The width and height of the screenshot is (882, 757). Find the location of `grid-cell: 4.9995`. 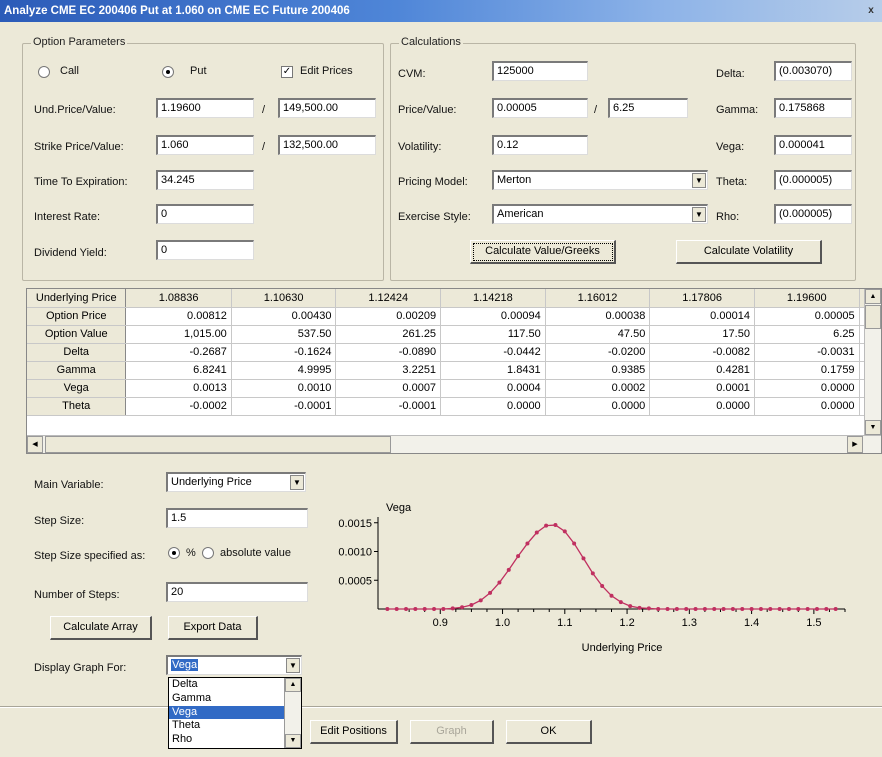

grid-cell: 4.9995 is located at coordinates (284, 370).